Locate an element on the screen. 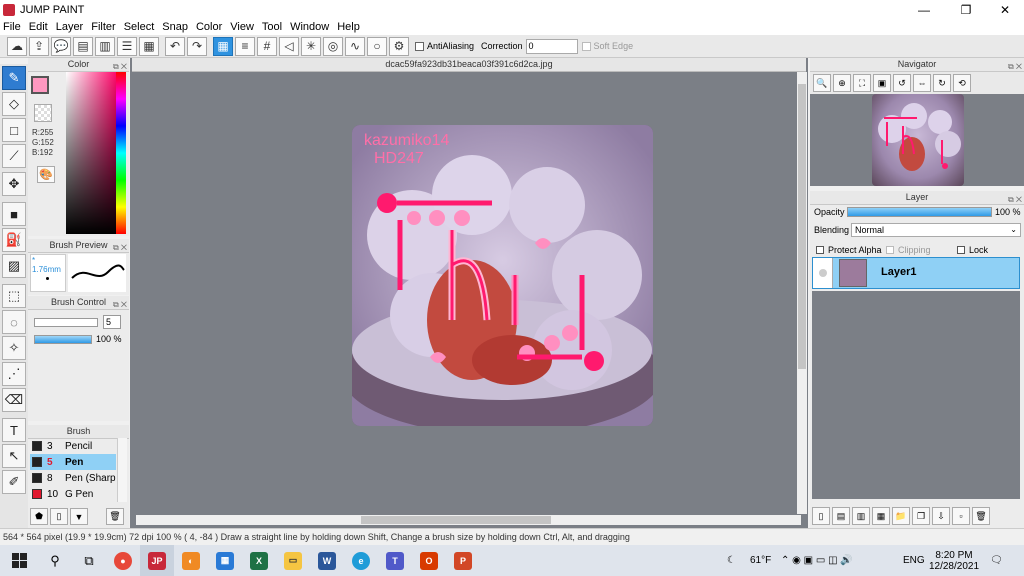 This screenshot has height=576, width=1024. saturation-value-picker is located at coordinates (91, 153).